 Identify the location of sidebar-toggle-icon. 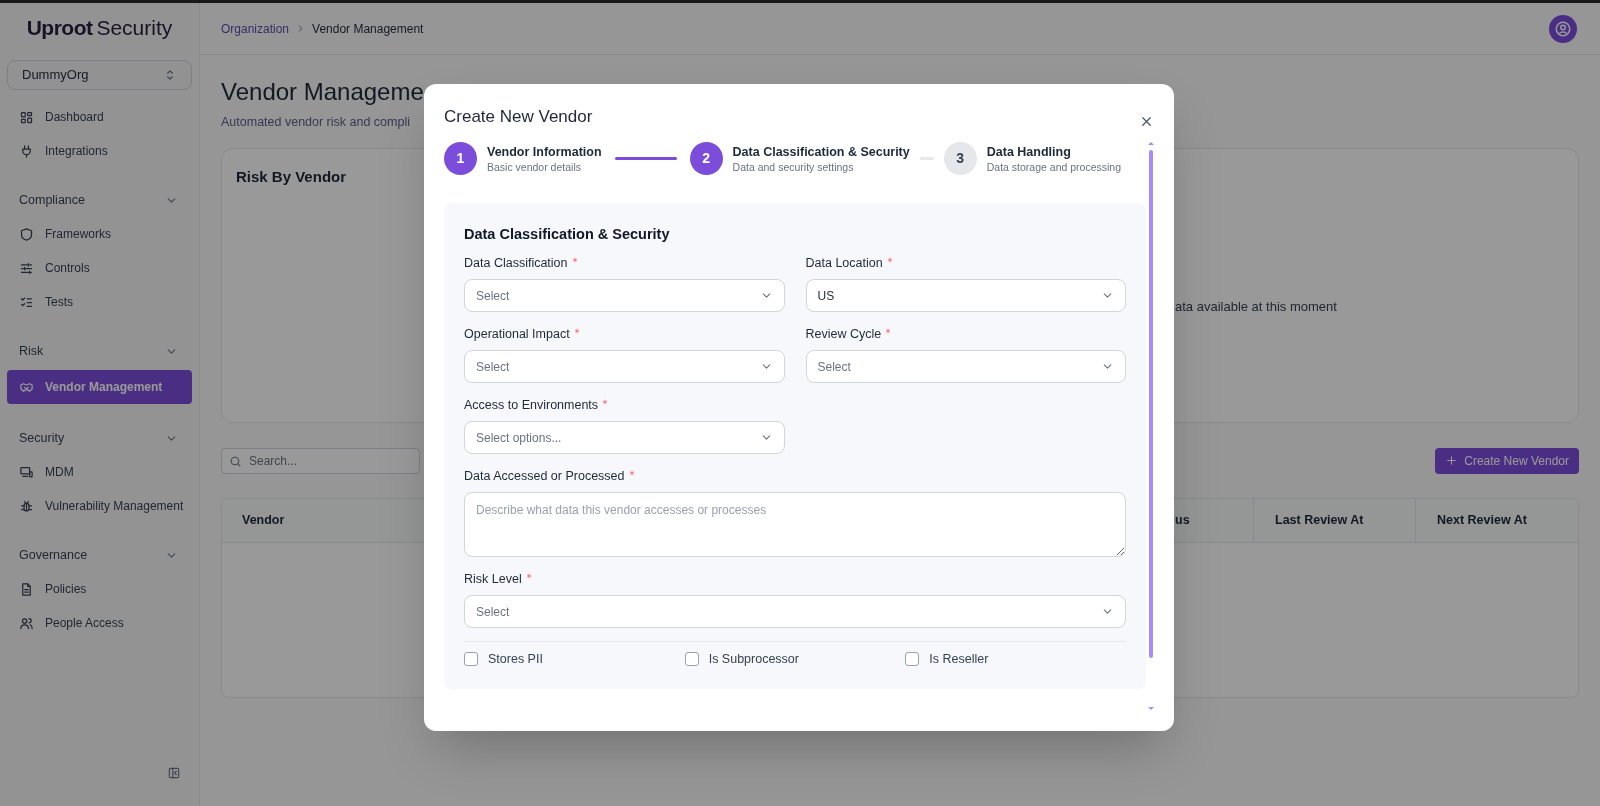
(174, 773).